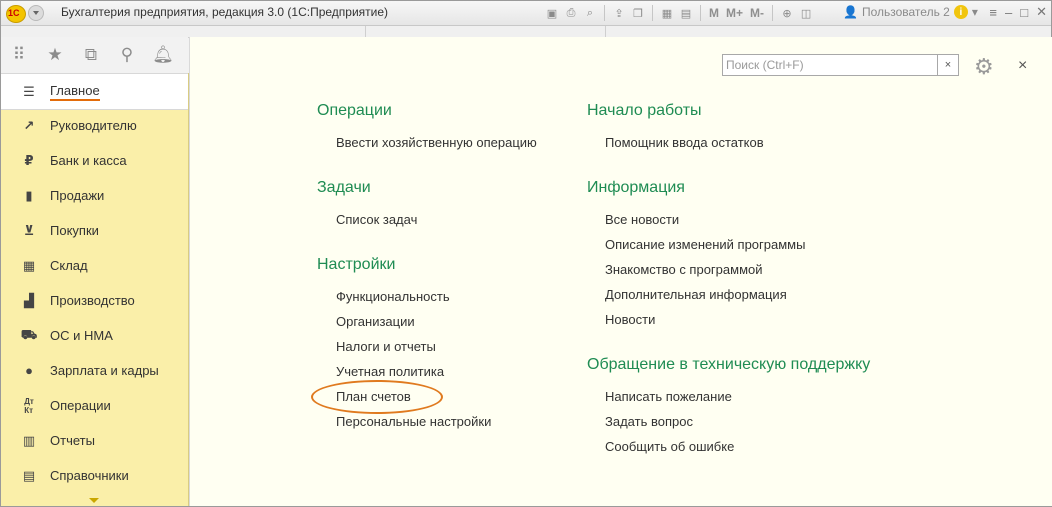 This screenshot has width=1052, height=507. What do you see at coordinates (29, 265) in the screenshot?
I see `warehouse-icon: ▦` at bounding box center [29, 265].